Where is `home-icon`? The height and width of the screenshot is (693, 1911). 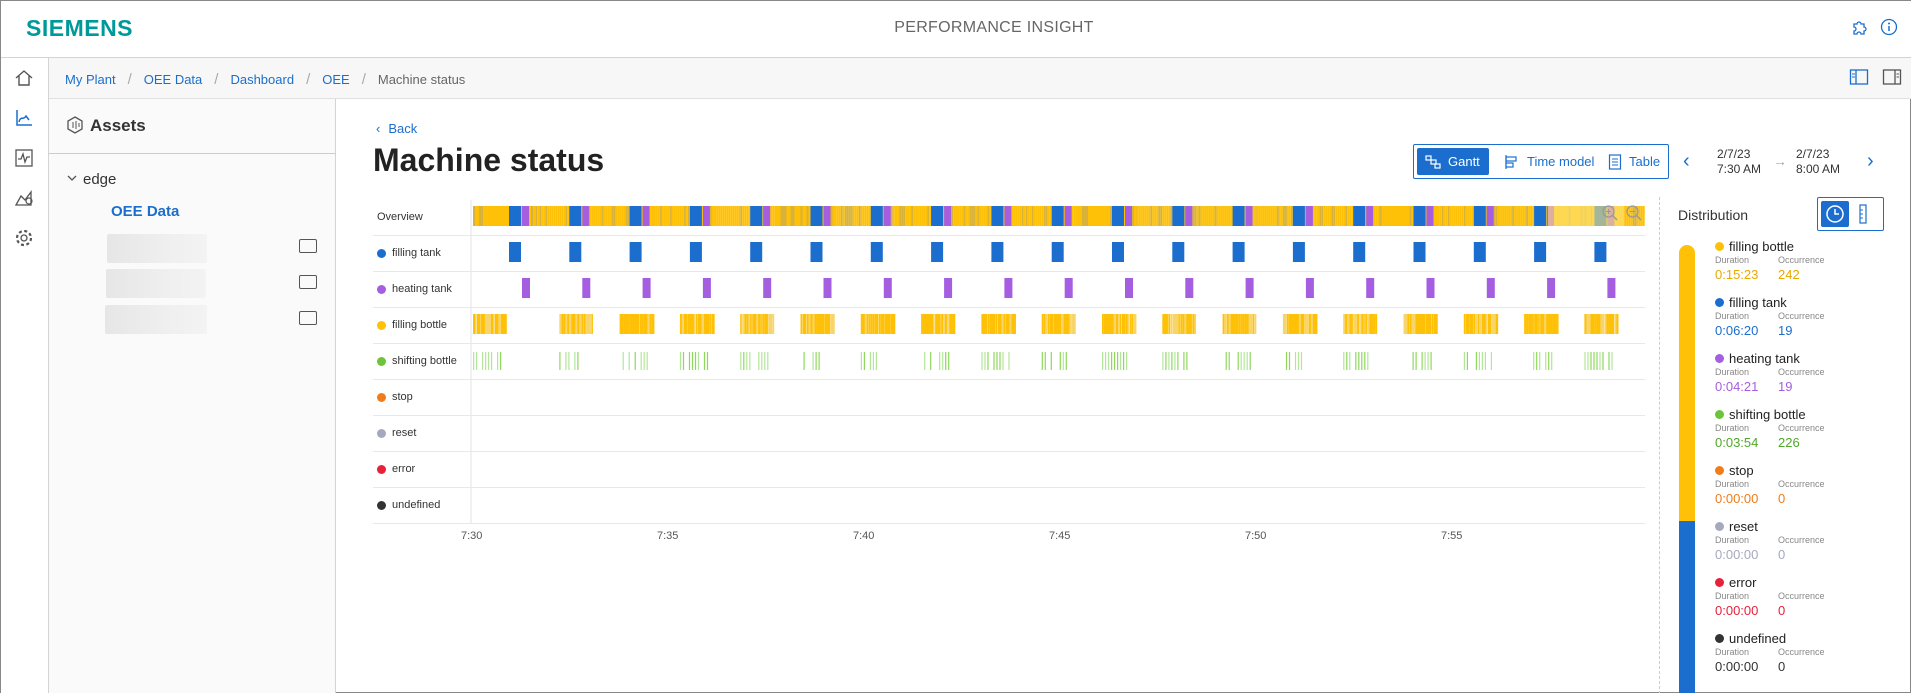 home-icon is located at coordinates (24, 78).